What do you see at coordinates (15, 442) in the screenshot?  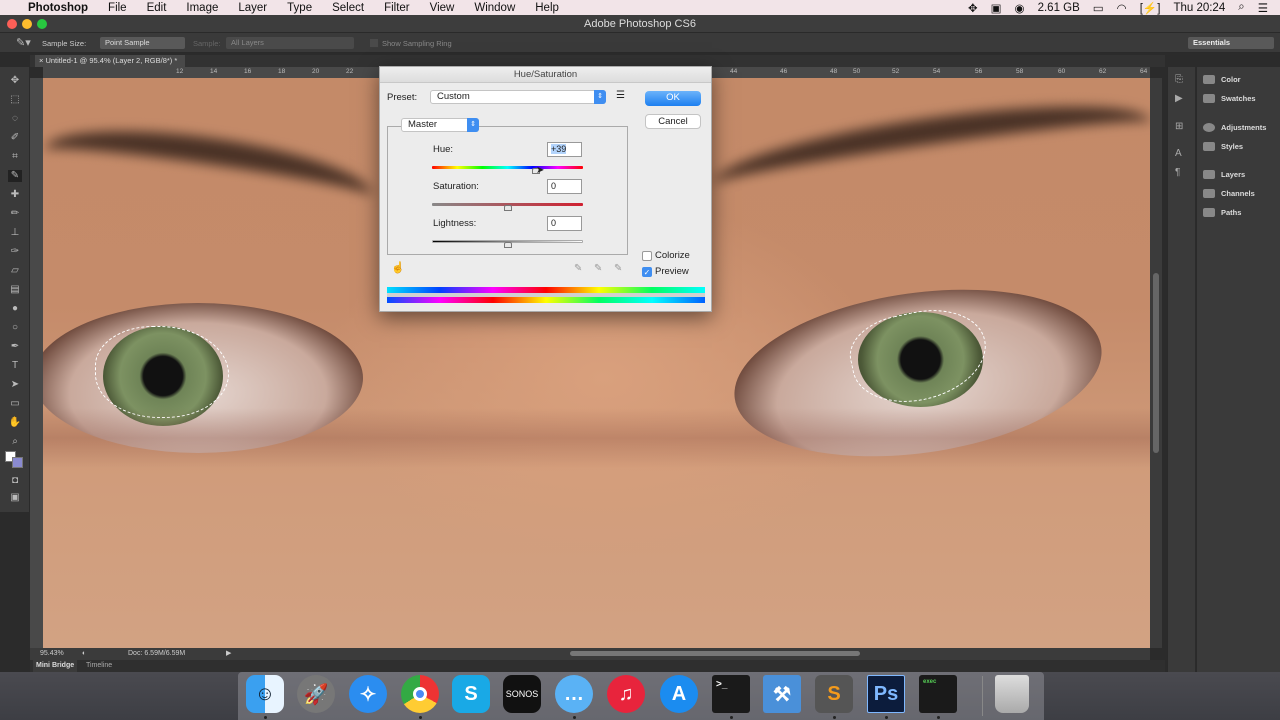 I see `zoom-tool-icon: ⌕` at bounding box center [15, 442].